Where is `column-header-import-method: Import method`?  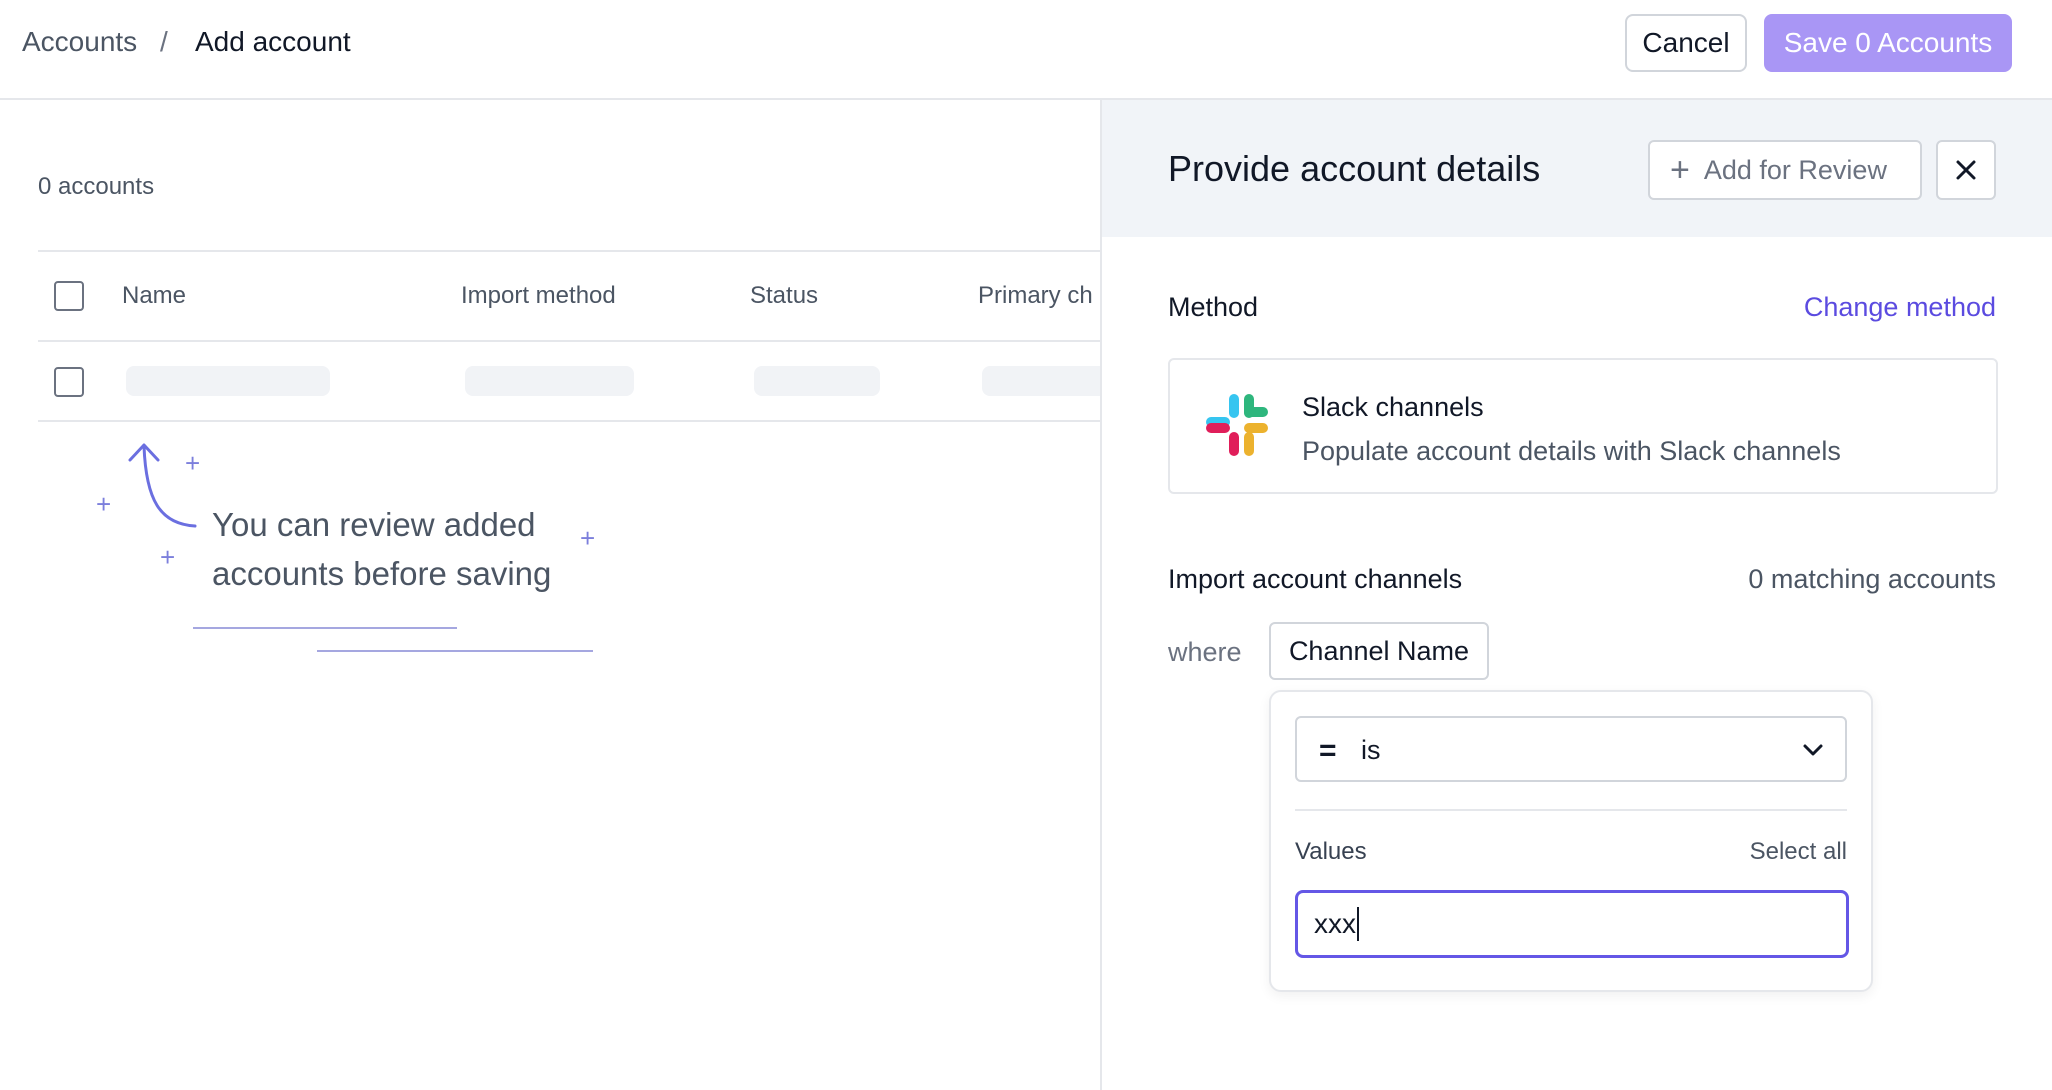
column-header-import-method: Import method is located at coordinates (538, 296).